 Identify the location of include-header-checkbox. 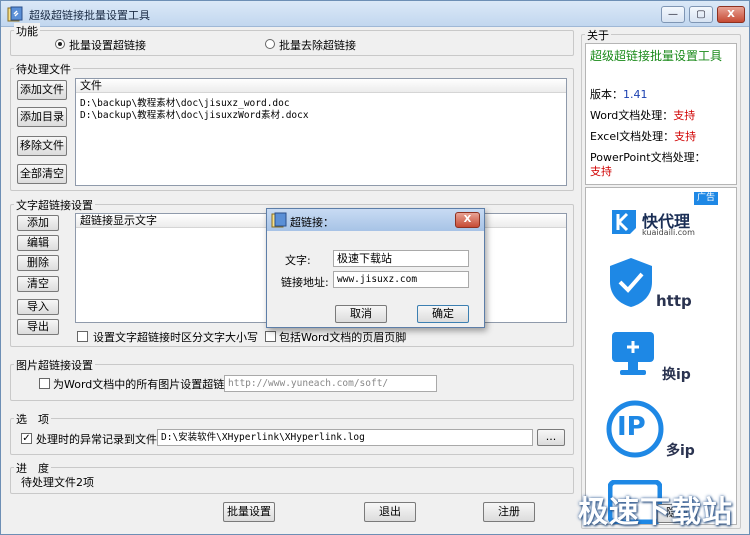
(270, 336).